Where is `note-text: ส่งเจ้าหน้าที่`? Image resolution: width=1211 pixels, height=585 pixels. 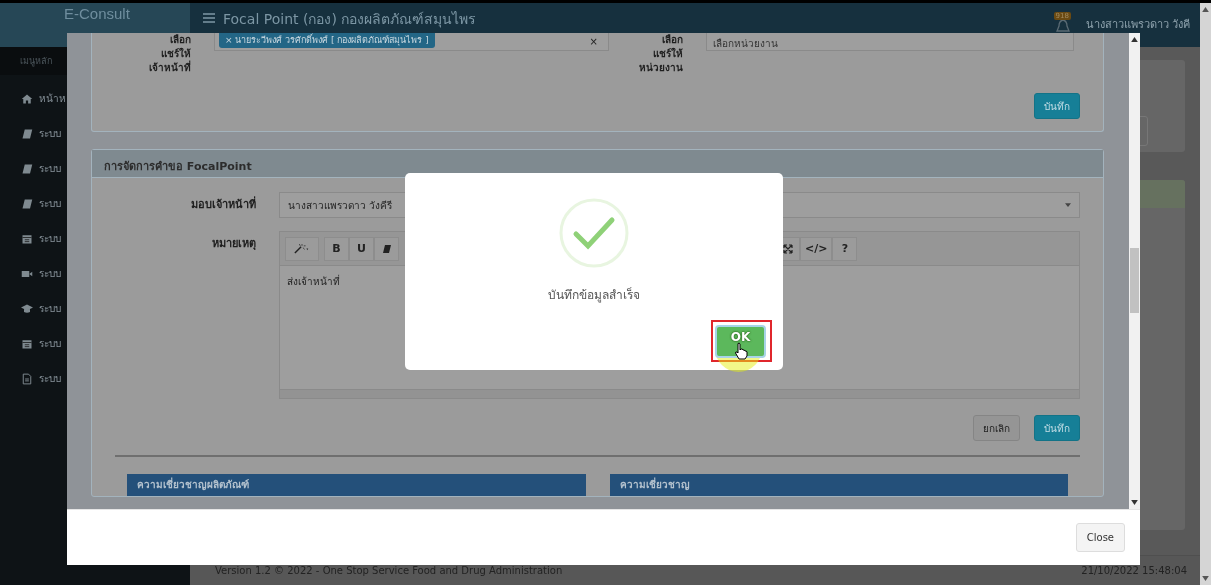 note-text: ส่งเจ้าหน้าที่ is located at coordinates (313, 281).